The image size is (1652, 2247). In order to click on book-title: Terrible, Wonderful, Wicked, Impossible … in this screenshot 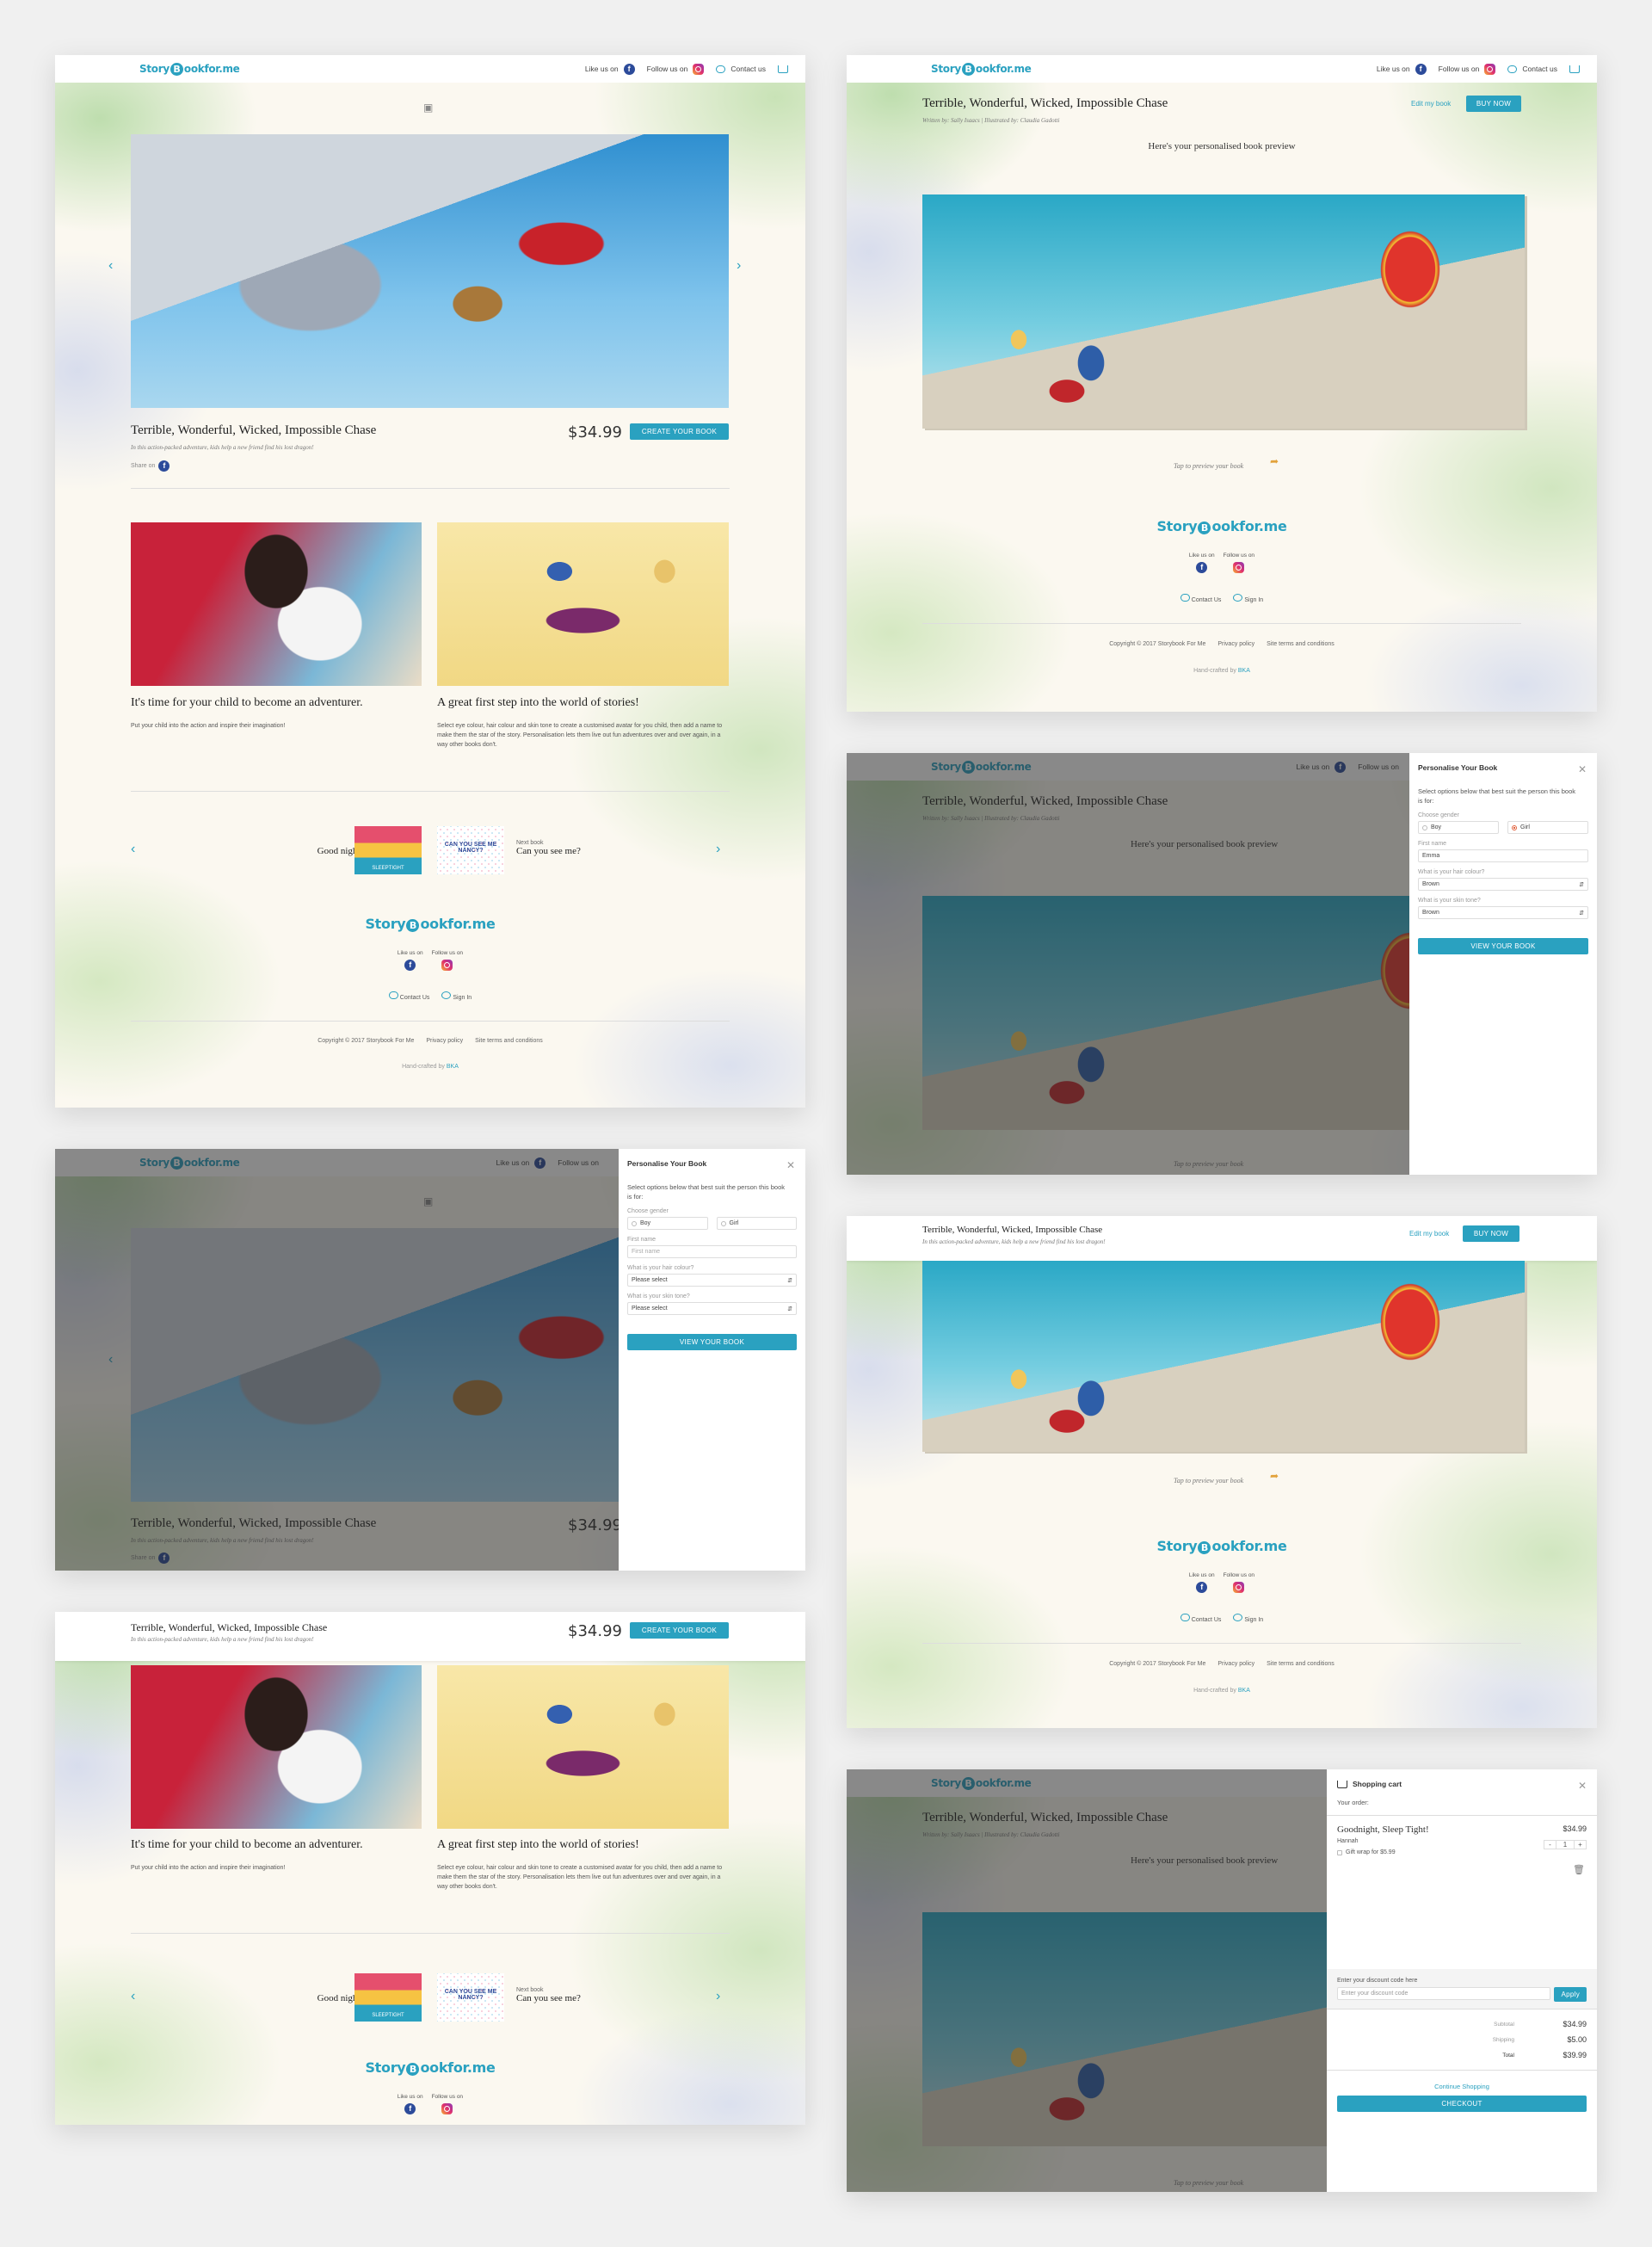, I will do `click(254, 430)`.